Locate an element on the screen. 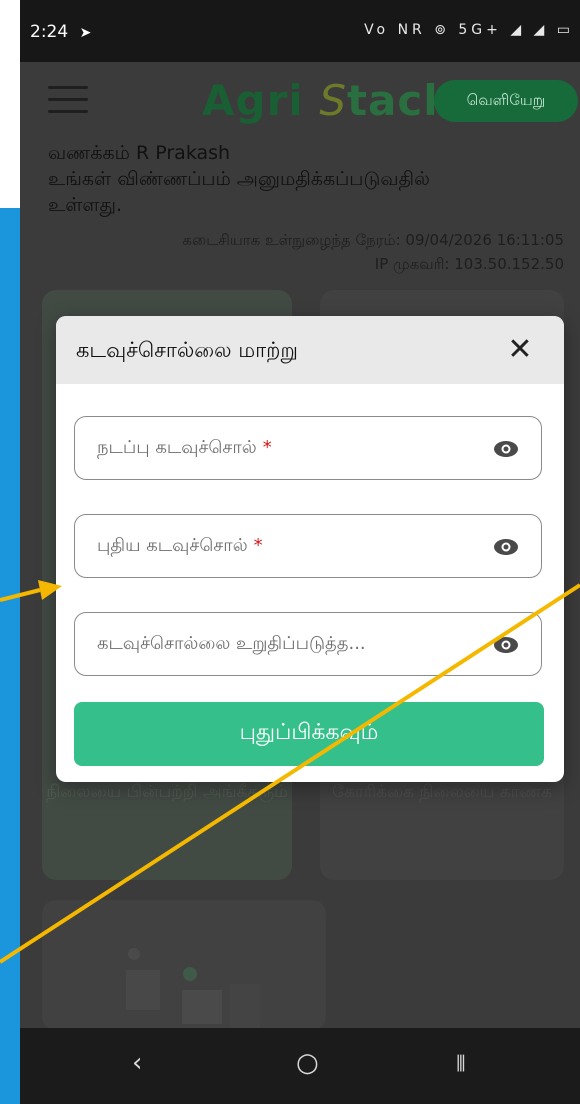 Image resolution: width=580 pixels, height=1104 pixels. arrow-left-head is located at coordinates (50, 590).